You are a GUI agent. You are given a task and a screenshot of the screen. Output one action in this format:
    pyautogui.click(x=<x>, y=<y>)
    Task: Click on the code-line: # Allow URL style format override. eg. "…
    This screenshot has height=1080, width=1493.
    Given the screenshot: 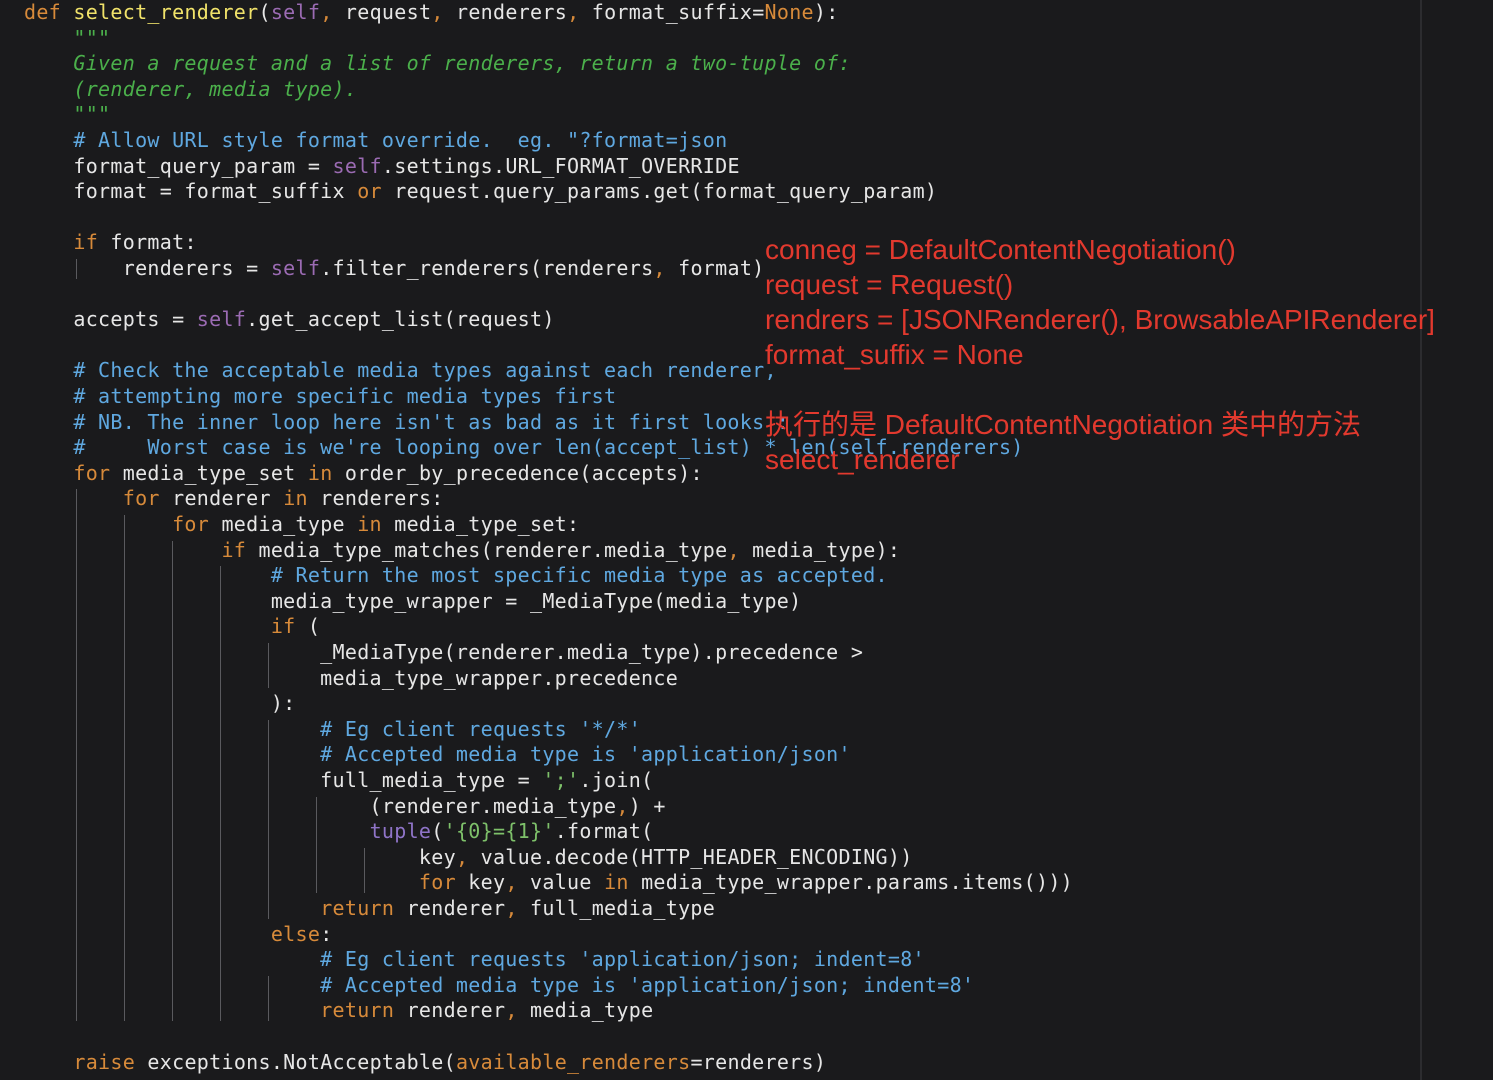 What is the action you would take?
    pyautogui.click(x=375, y=140)
    